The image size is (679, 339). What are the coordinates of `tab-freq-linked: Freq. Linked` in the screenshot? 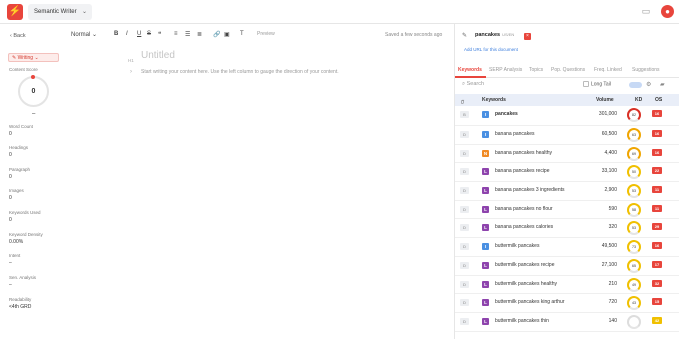 It's located at (608, 70).